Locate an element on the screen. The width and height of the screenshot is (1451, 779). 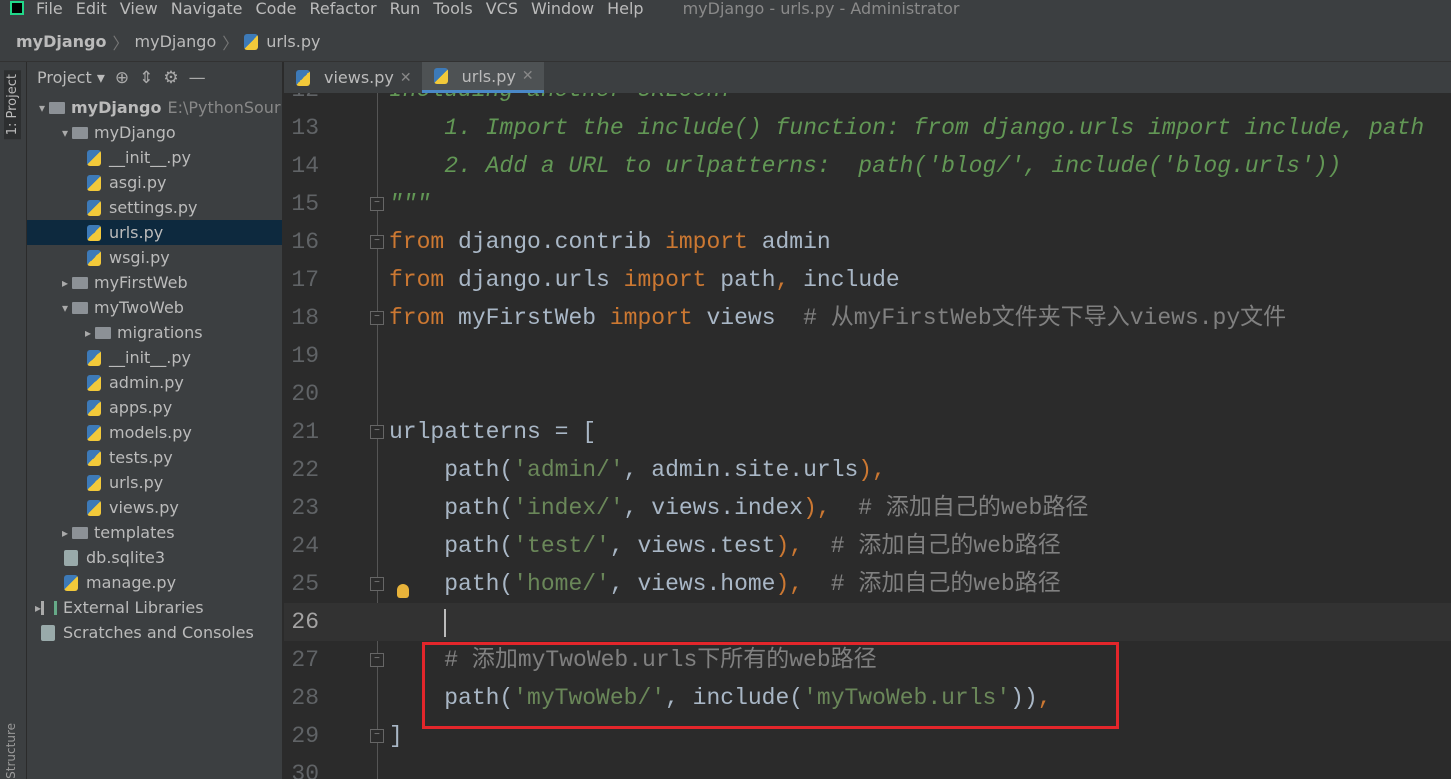
locate-icon: ⊕ is located at coordinates (122, 78).